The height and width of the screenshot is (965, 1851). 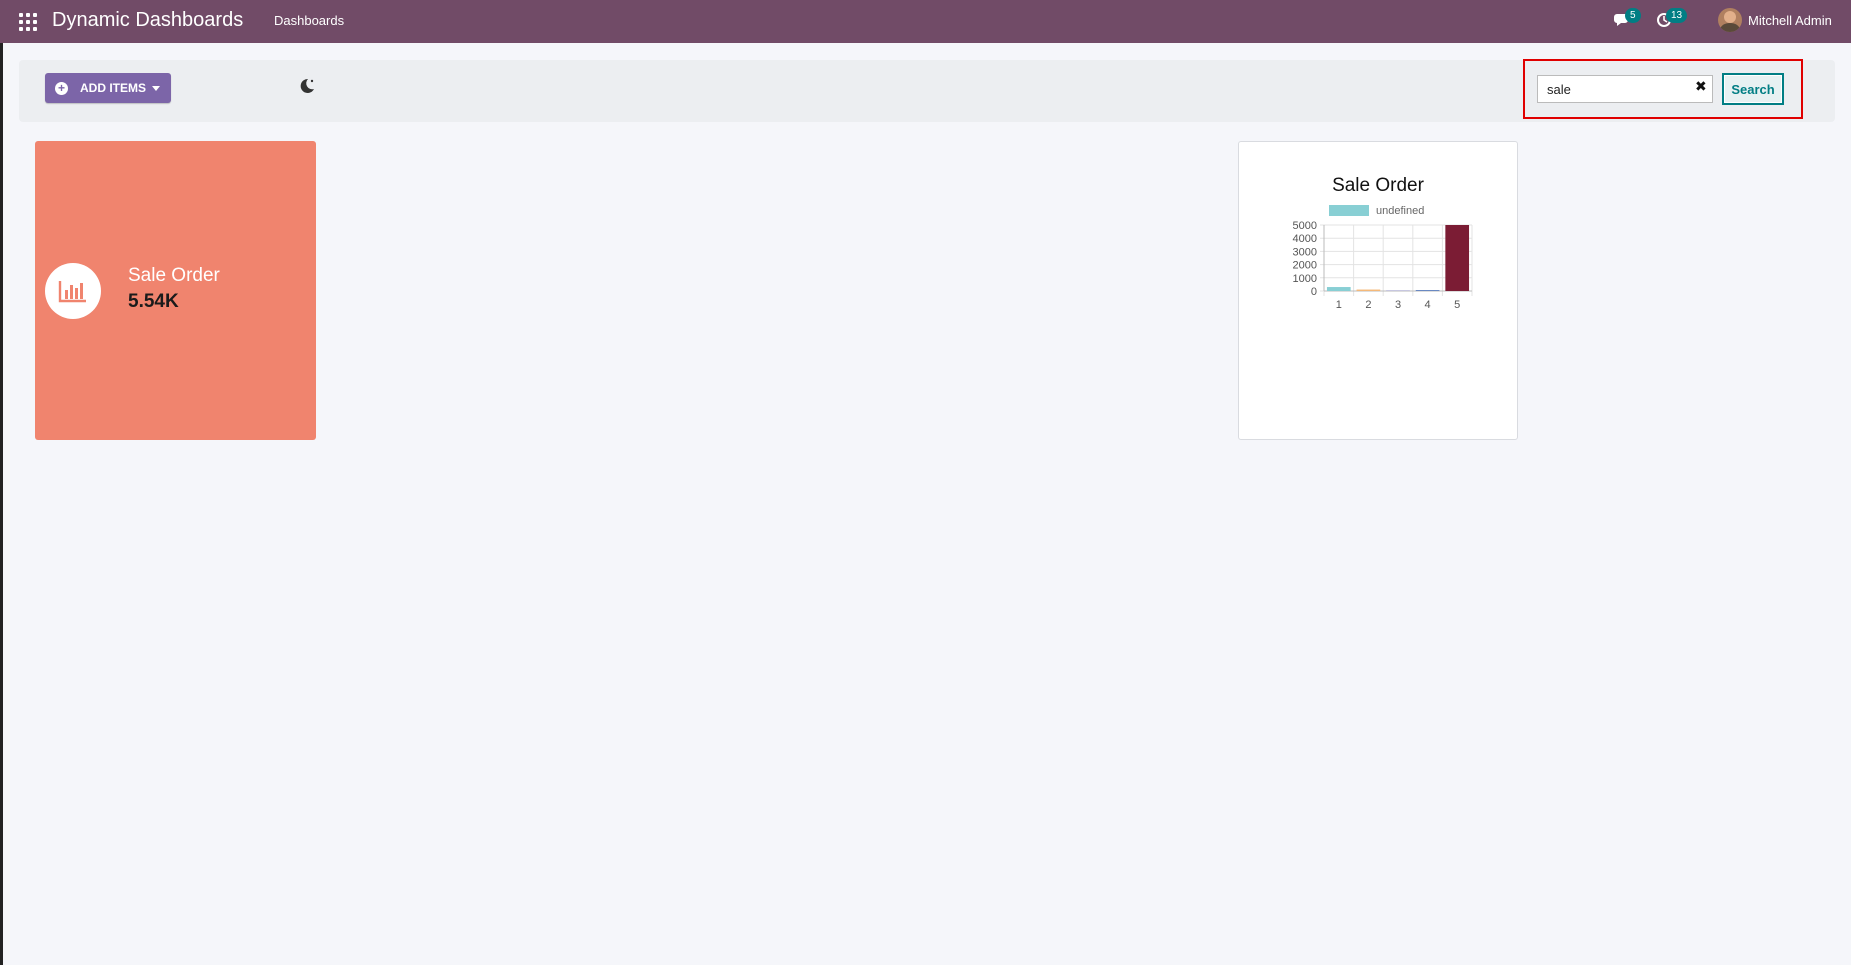 What do you see at coordinates (1305, 279) in the screenshot?
I see `y-tick-label: 1000` at bounding box center [1305, 279].